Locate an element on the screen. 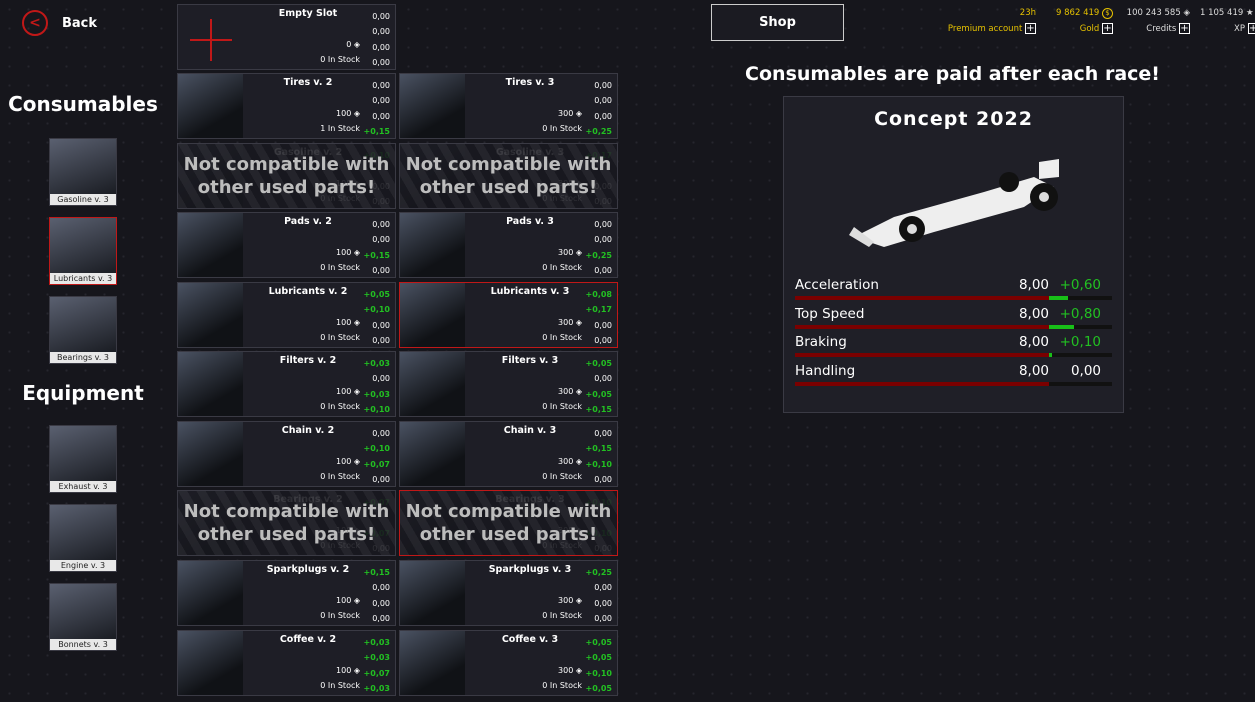  stat-bar is located at coordinates (953, 326).